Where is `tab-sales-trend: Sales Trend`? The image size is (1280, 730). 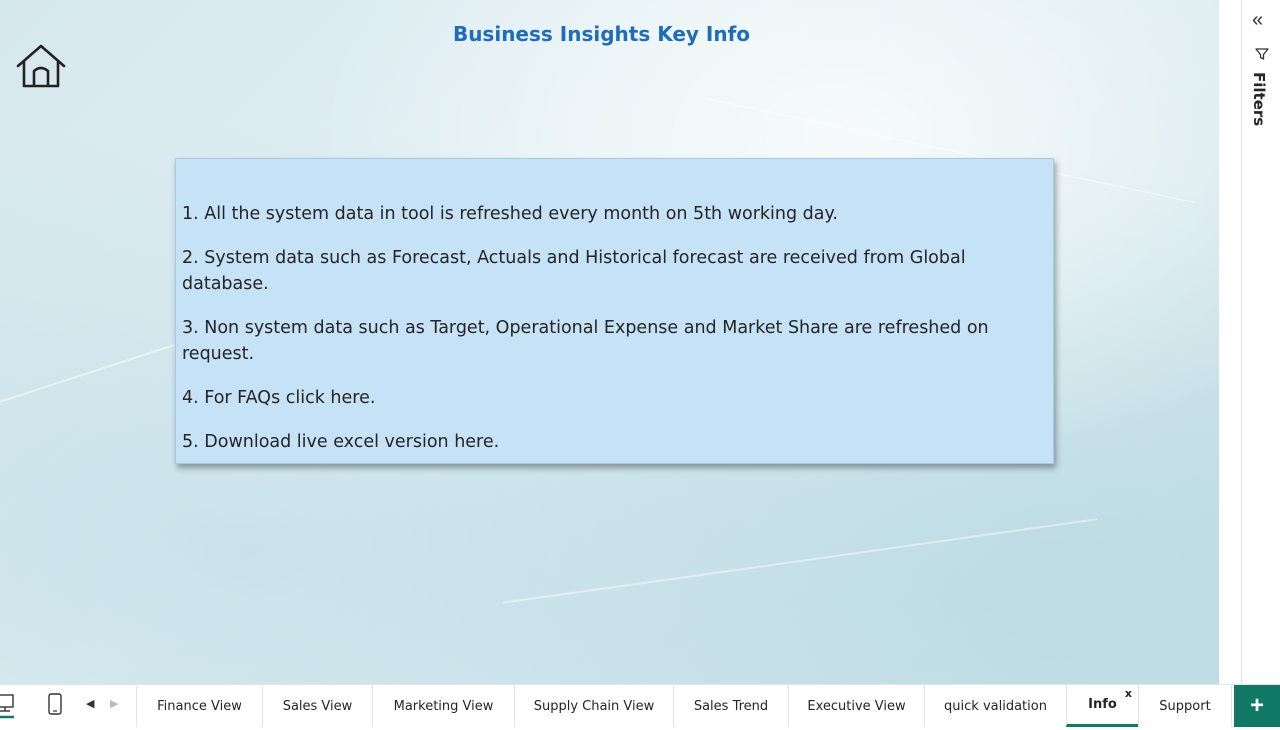 tab-sales-trend: Sales Trend is located at coordinates (730, 706).